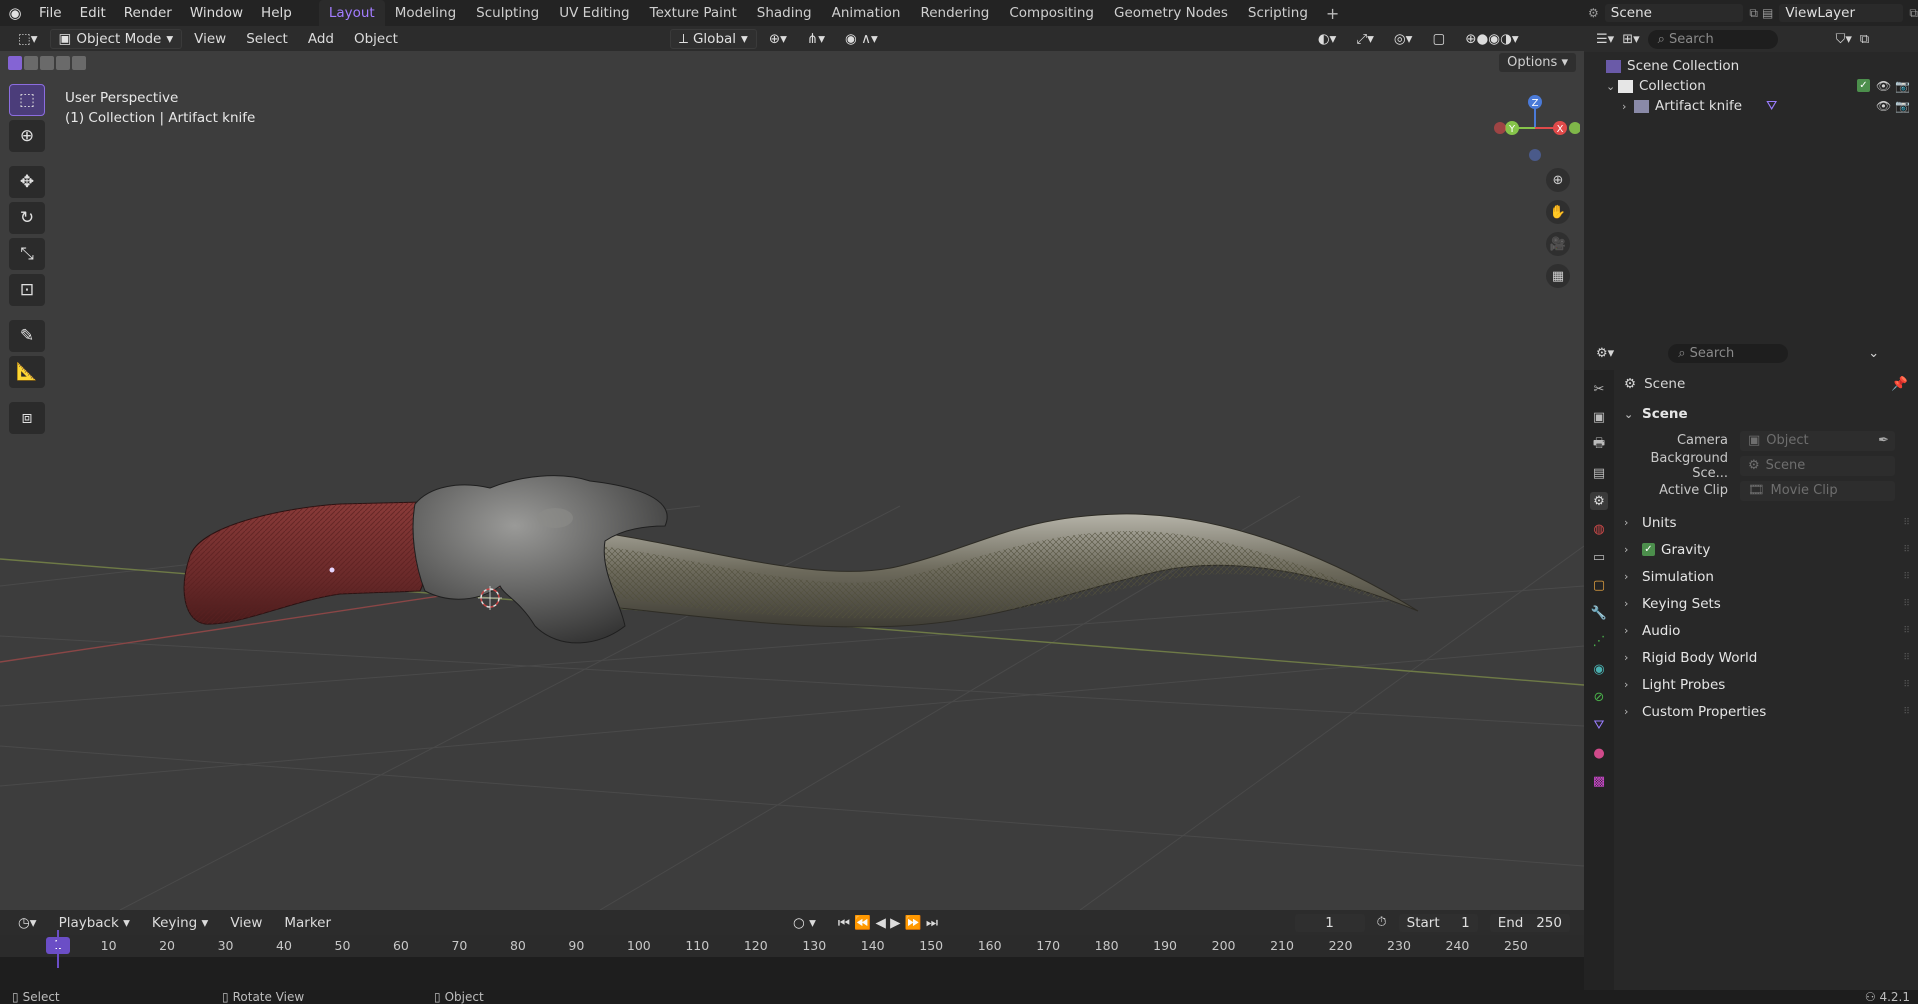 Image resolution: width=1918 pixels, height=1004 pixels. What do you see at coordinates (1753, 13) in the screenshot?
I see `pin-icon: ⧉` at bounding box center [1753, 13].